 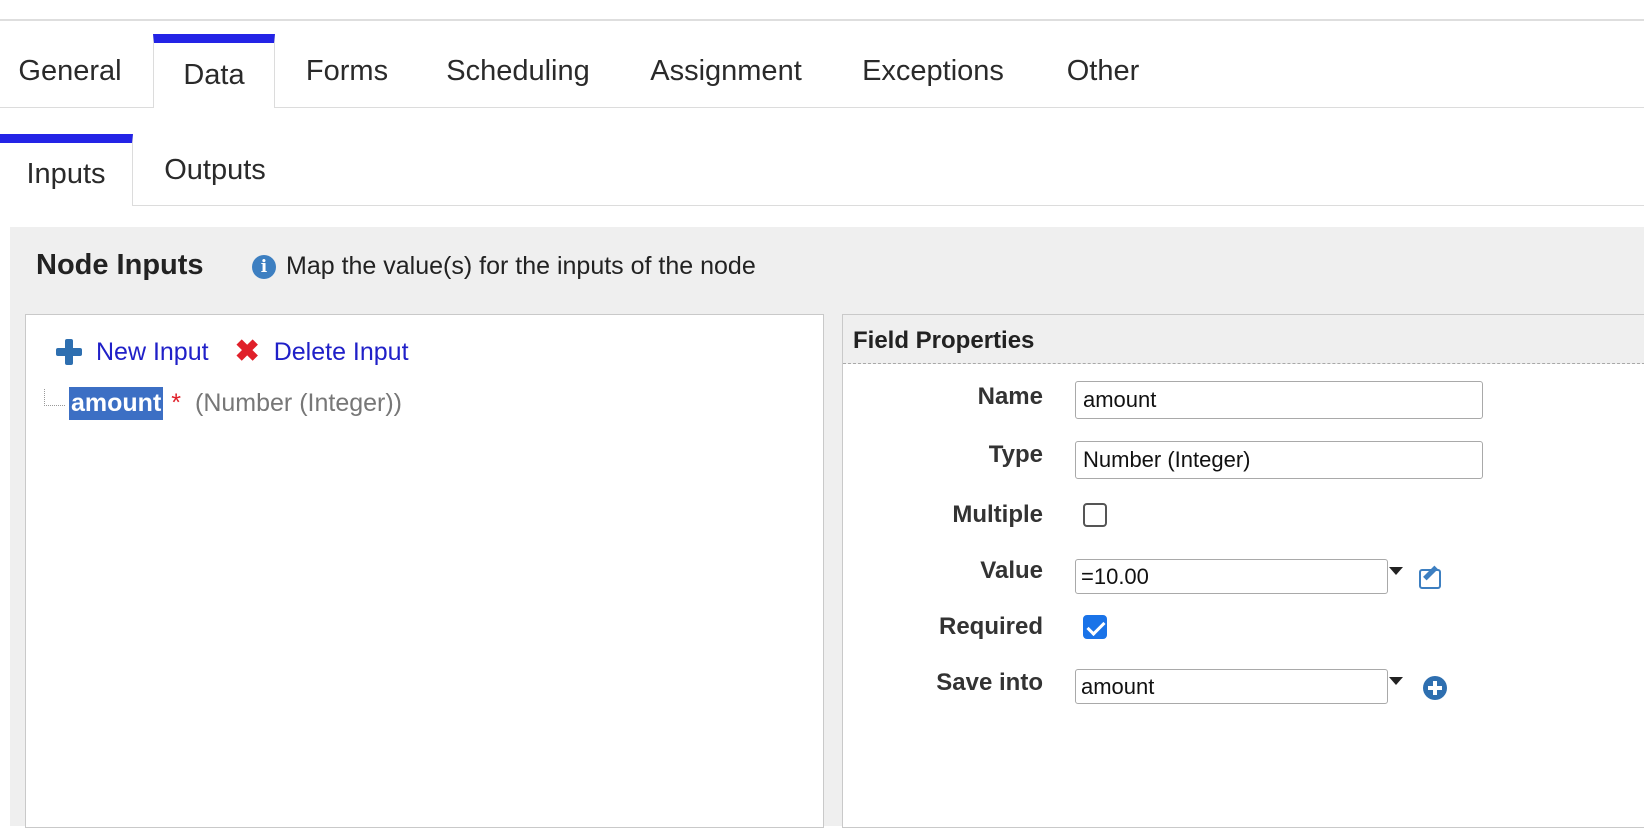 What do you see at coordinates (822, 20) in the screenshot?
I see `top-divider` at bounding box center [822, 20].